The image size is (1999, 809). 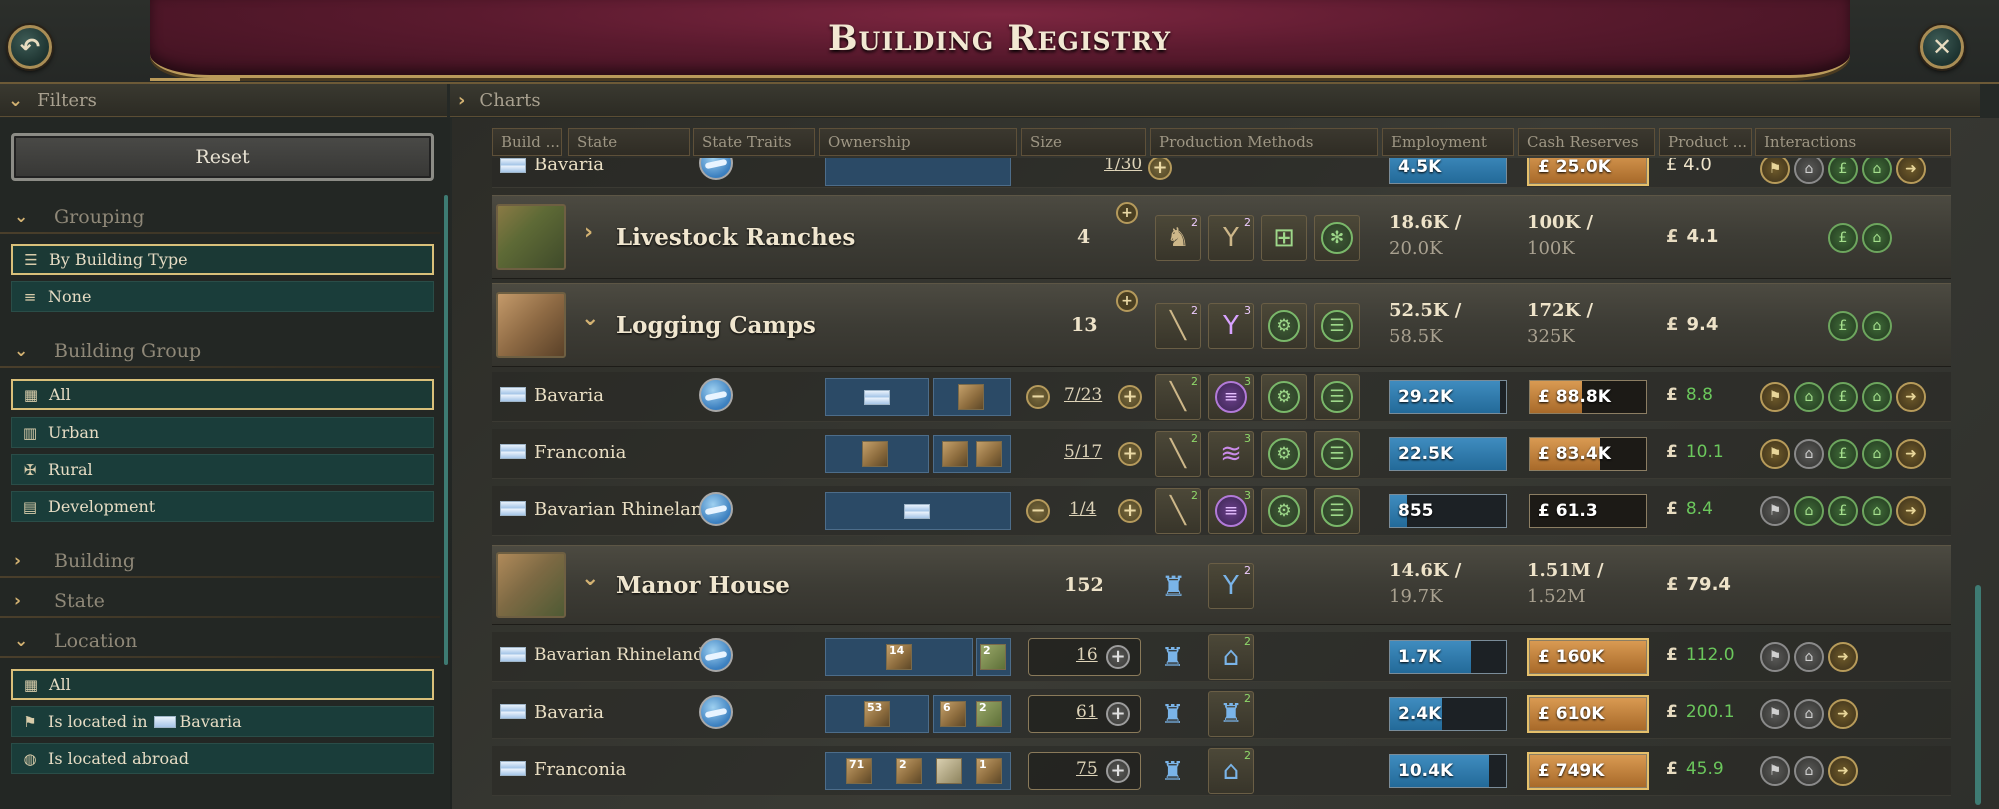 What do you see at coordinates (918, 142) in the screenshot?
I see `column-header-ownership: Ownership` at bounding box center [918, 142].